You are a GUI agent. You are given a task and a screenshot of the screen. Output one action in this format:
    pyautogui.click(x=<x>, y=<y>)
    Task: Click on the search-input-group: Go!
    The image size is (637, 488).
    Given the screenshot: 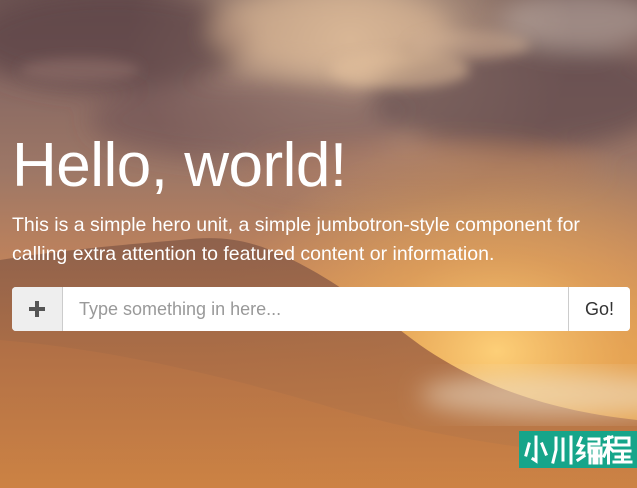 What is the action you would take?
    pyautogui.click(x=321, y=309)
    